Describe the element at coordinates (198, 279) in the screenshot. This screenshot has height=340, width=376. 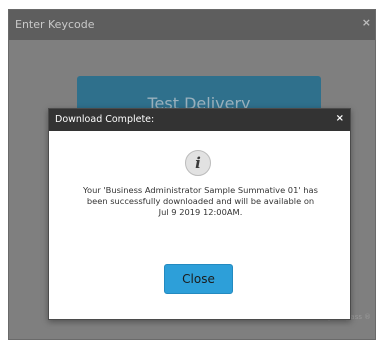
I see `close-button: Close` at that location.